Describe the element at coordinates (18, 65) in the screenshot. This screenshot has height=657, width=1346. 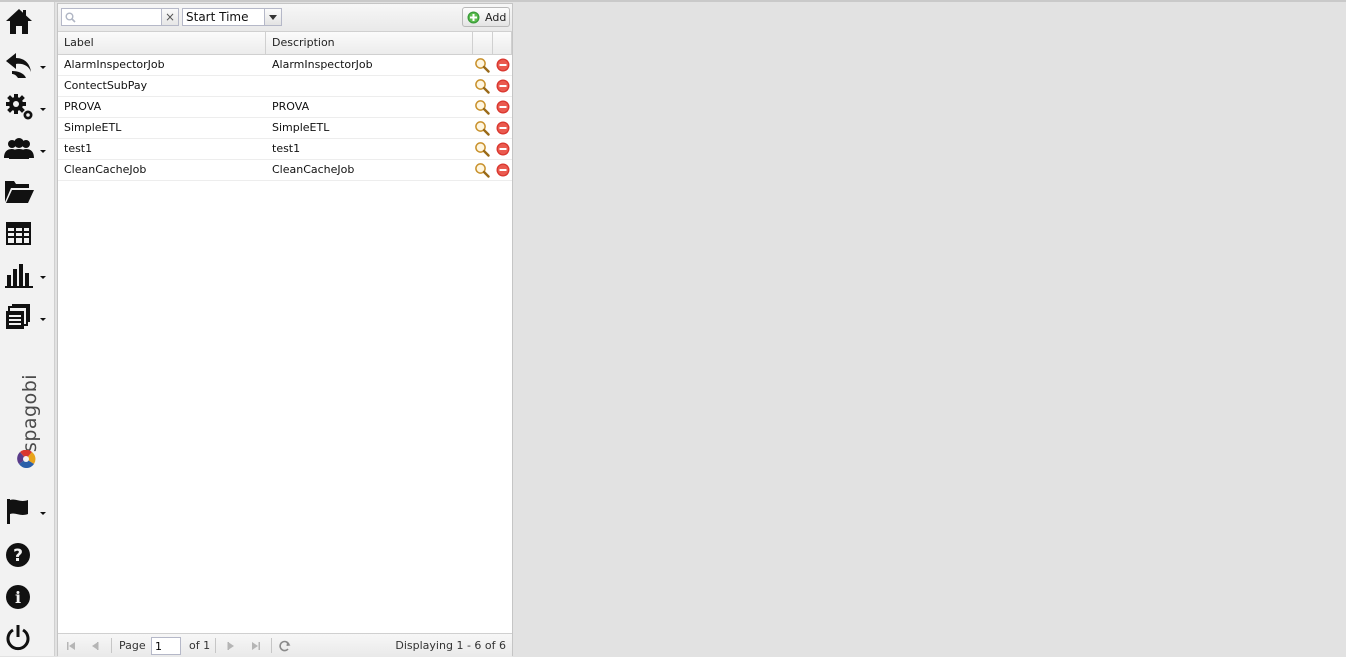
I see `share-arrow-icon` at that location.